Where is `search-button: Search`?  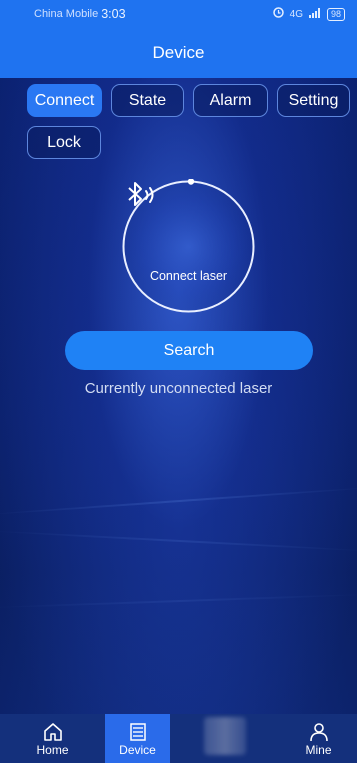 search-button: Search is located at coordinates (189, 350).